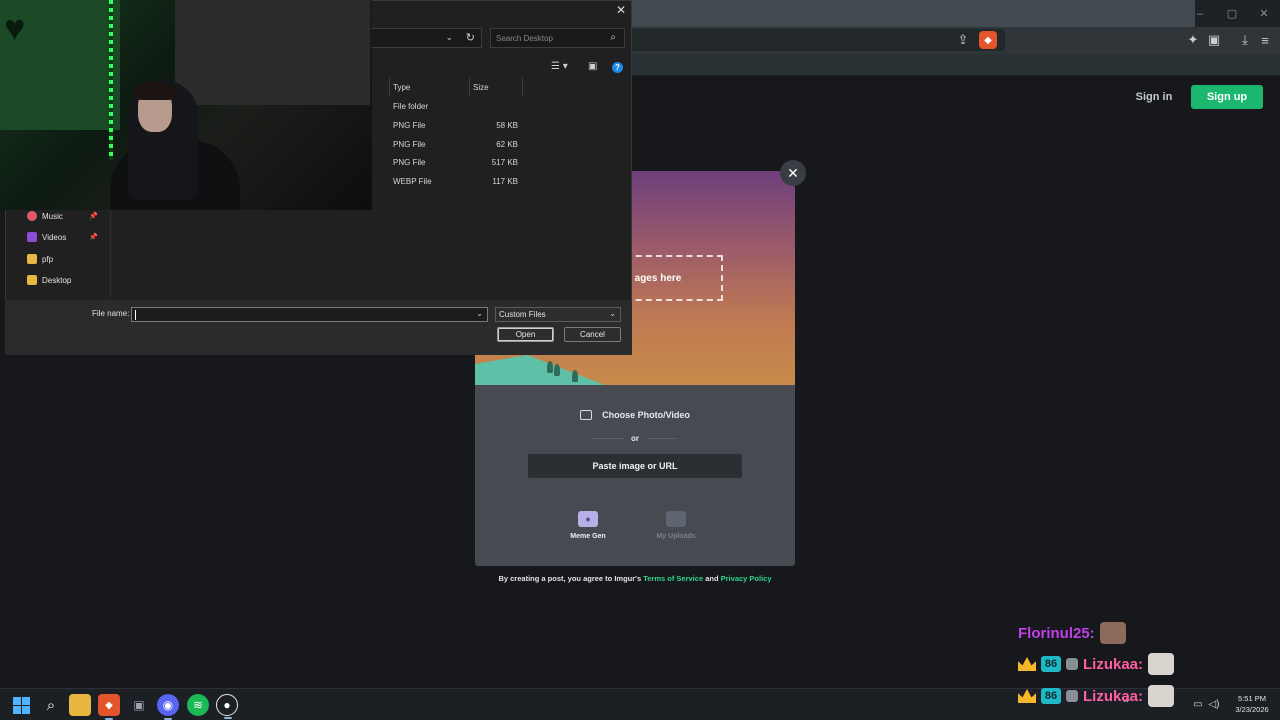 This screenshot has width=1280, height=720. Describe the element at coordinates (32, 280) in the screenshot. I see `folder-icon` at that location.